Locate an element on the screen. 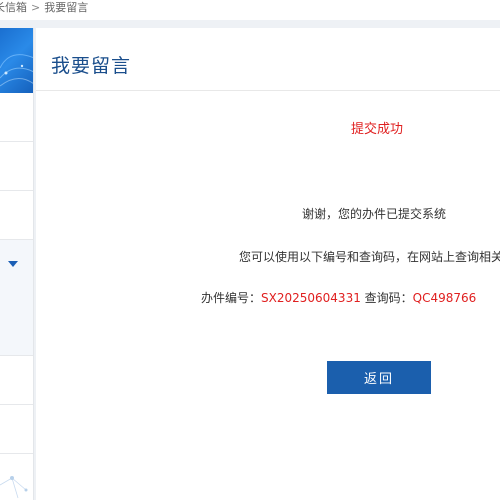 The image size is (500, 500). chevron-down-icon is located at coordinates (13, 264).